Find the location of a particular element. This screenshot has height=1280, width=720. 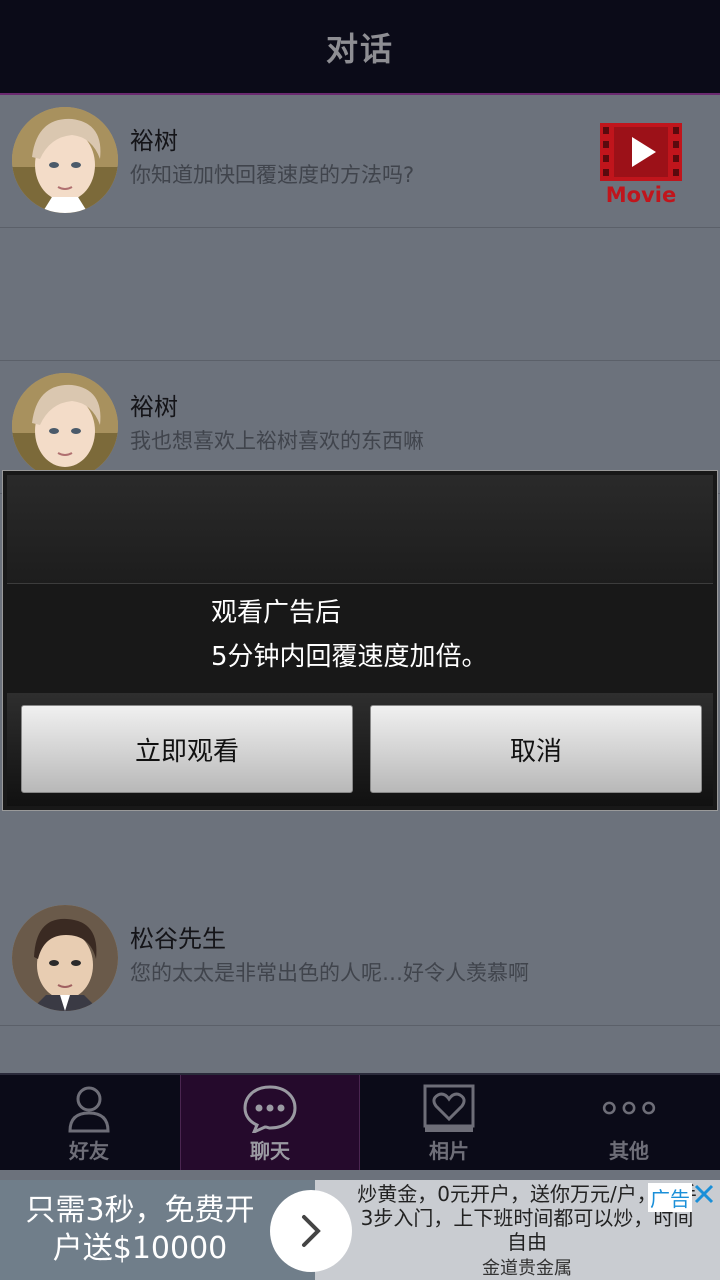

ad-headline-line-1: 只需3秒，免费开 is located at coordinates (140, 1210).